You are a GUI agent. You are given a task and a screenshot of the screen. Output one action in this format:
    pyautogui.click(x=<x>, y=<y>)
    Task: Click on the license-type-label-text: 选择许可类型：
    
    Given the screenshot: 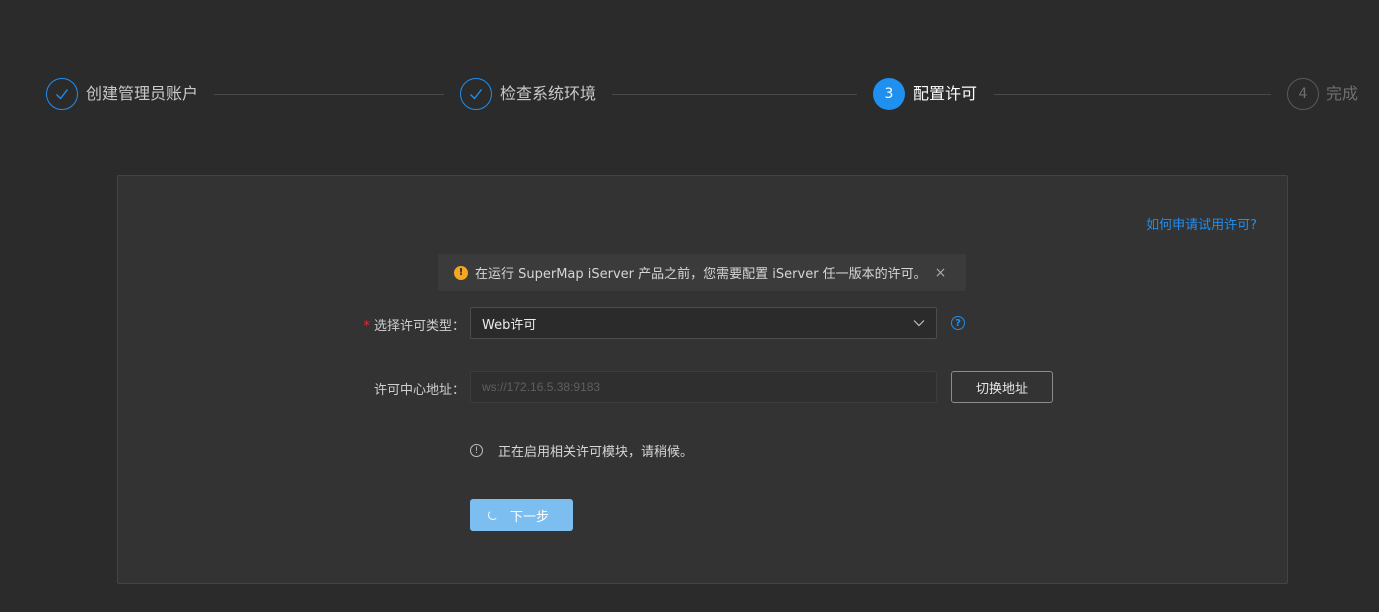 What is the action you would take?
    pyautogui.click(x=419, y=326)
    